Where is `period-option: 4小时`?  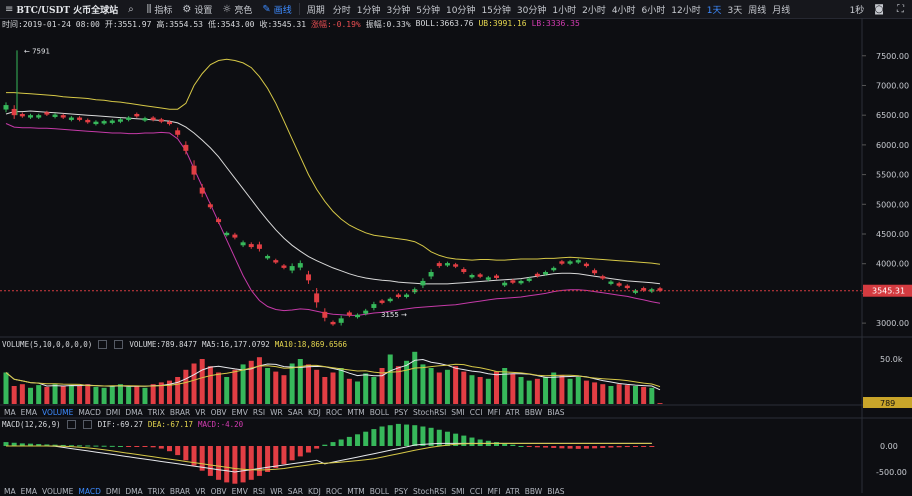
period-option: 4小时 is located at coordinates (624, 9).